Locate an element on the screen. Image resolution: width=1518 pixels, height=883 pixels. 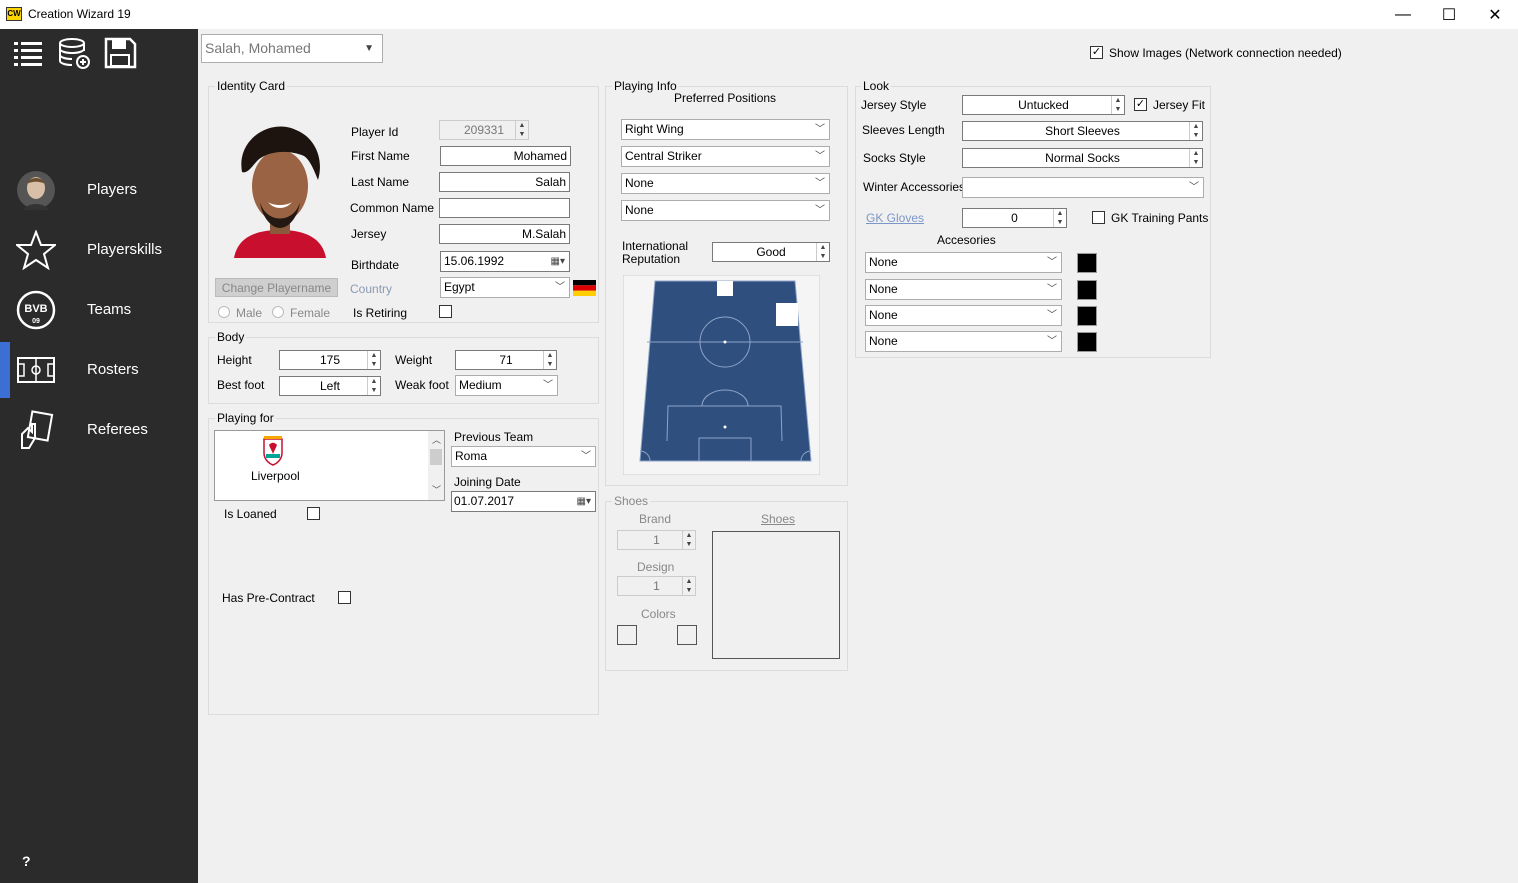
socks-field: Normal Socks ▲ ▼ is located at coordinates (1082, 158).